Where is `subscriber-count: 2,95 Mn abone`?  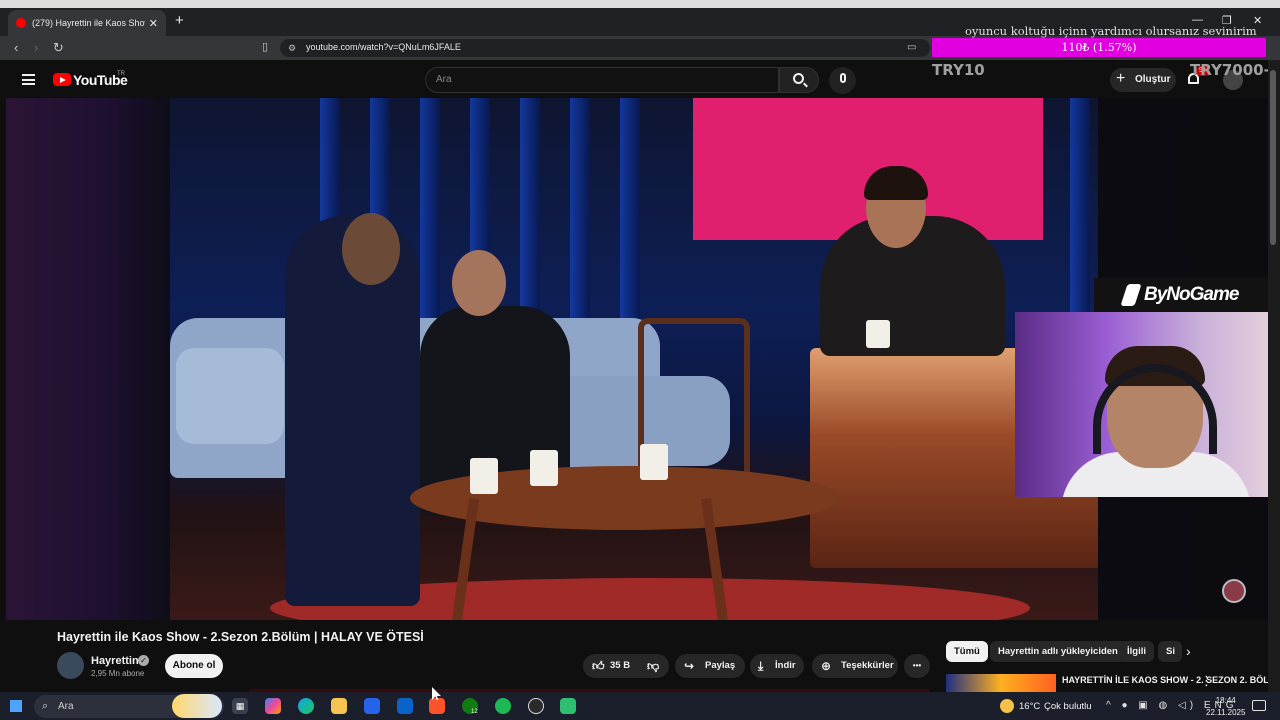 subscriber-count: 2,95 Mn abone is located at coordinates (118, 673).